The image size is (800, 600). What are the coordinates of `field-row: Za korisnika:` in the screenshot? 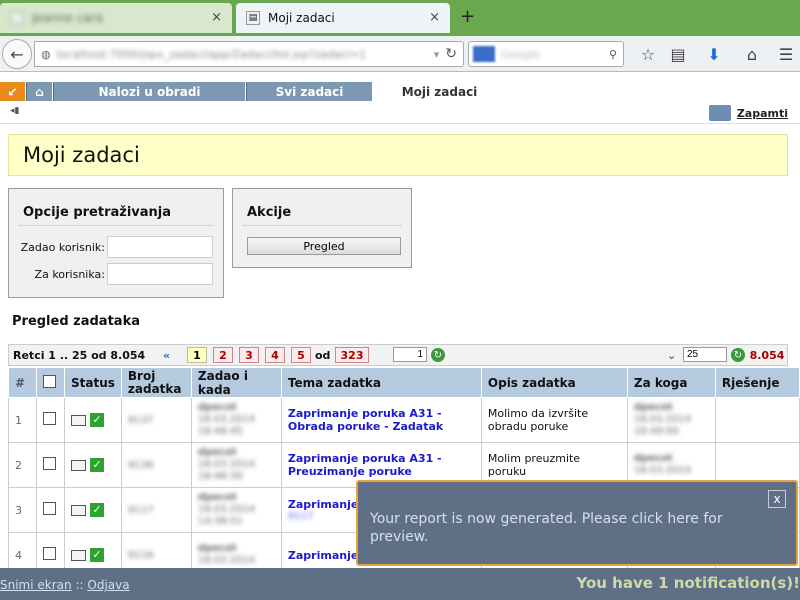 It's located at (124, 274).